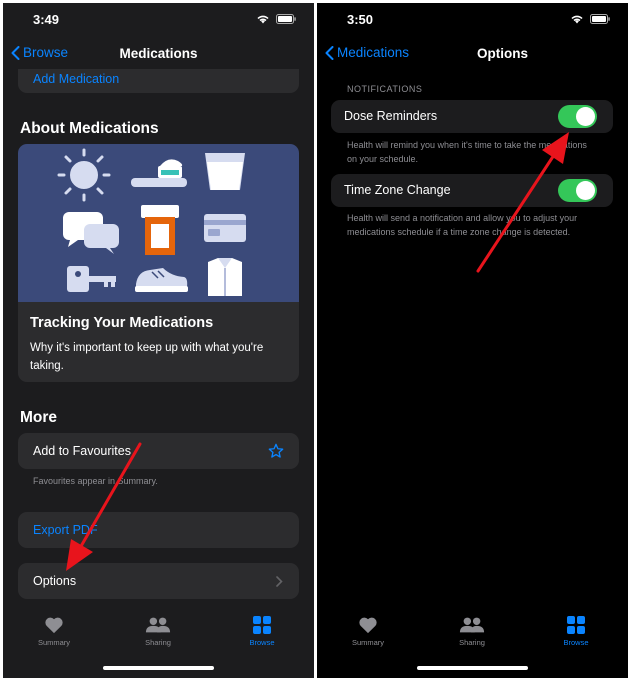  Describe the element at coordinates (225, 171) in the screenshot. I see `water-glass-icon` at that location.